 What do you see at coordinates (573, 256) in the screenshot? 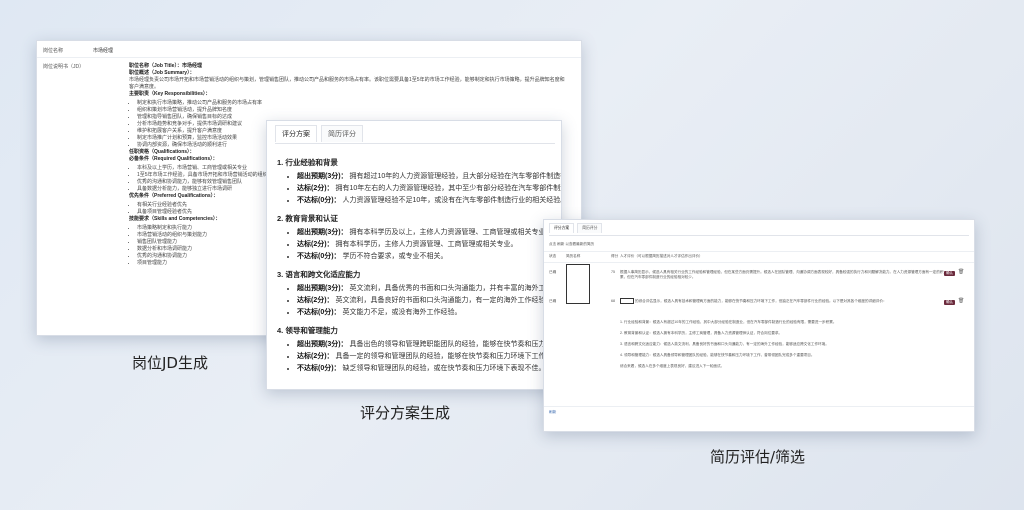
I see `col-resume-name: 简历名称` at bounding box center [573, 256].